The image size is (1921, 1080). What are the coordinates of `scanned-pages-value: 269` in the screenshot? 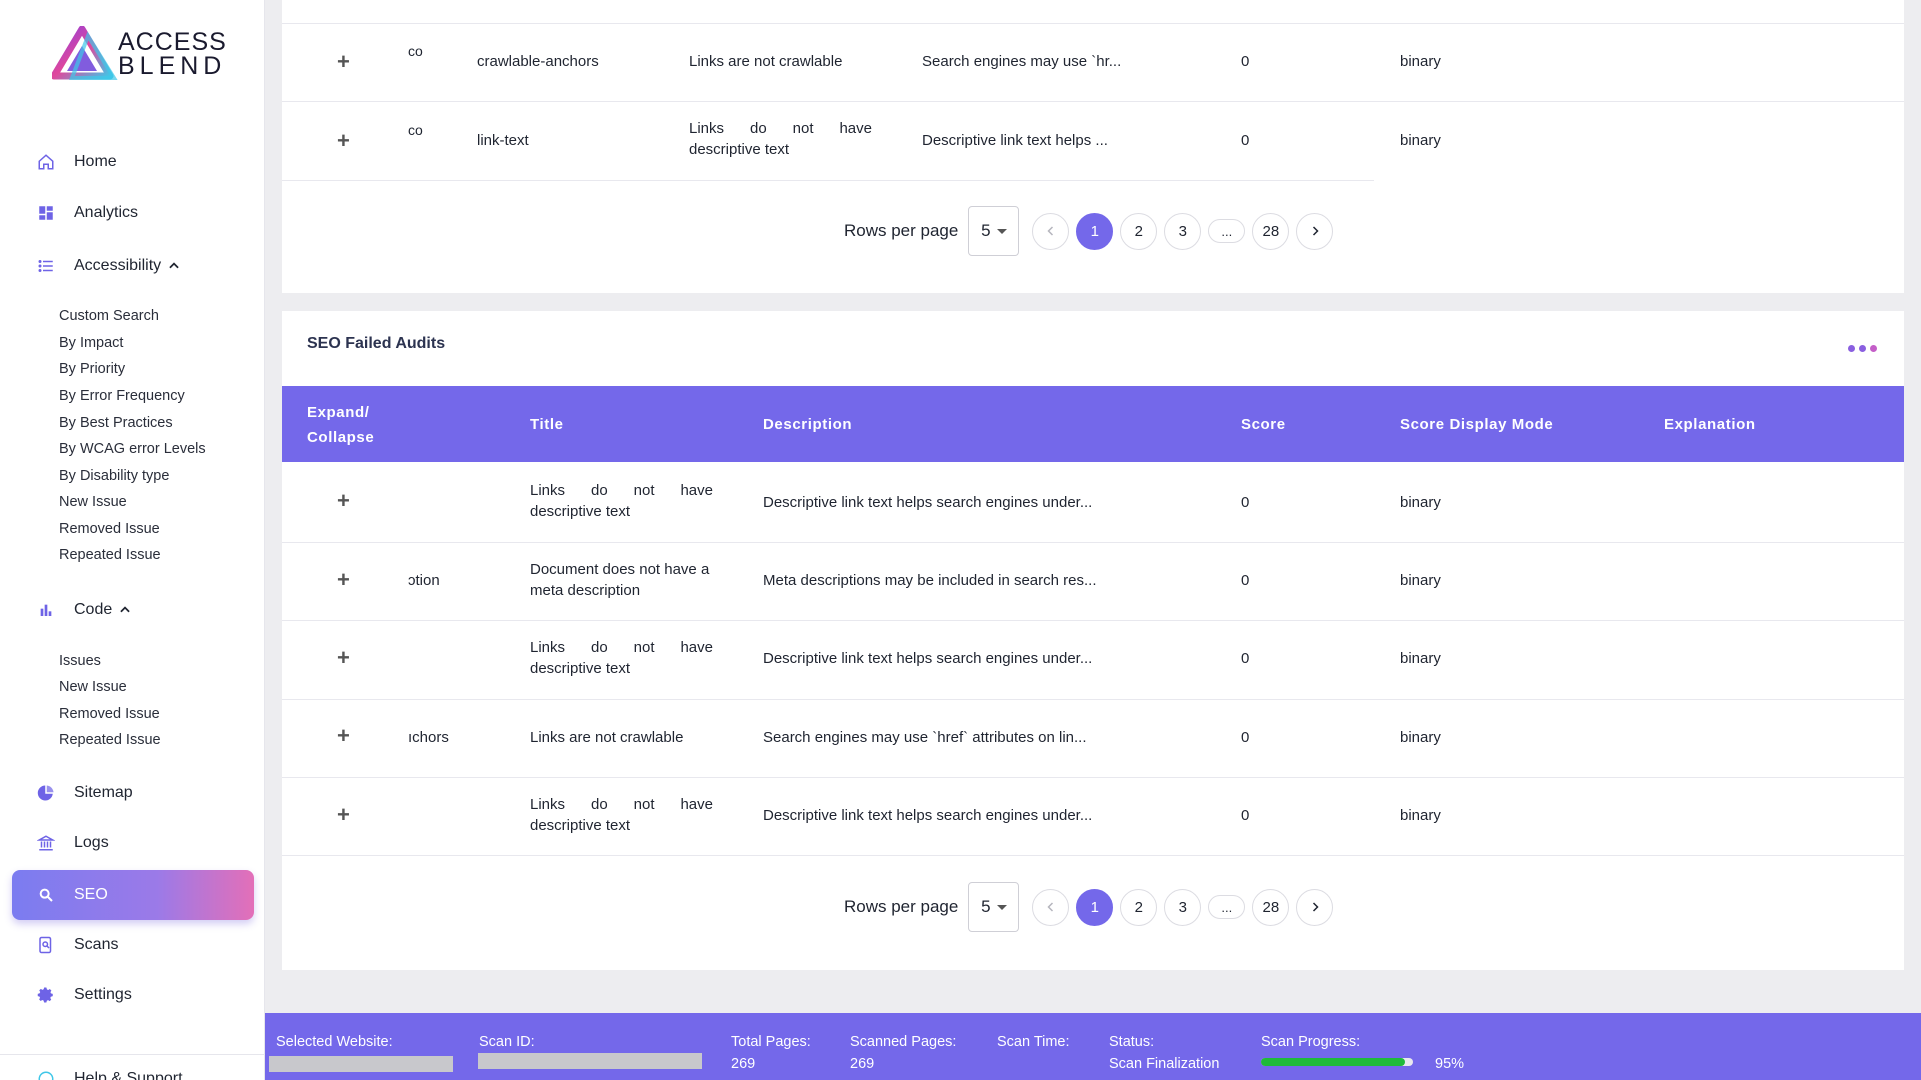 It's located at (862, 1064).